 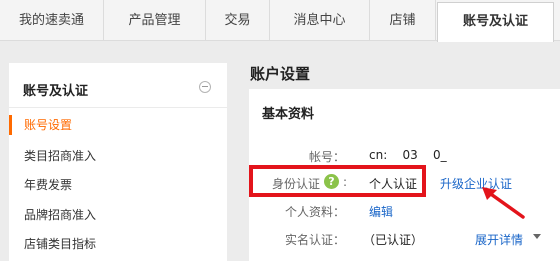 What do you see at coordinates (118, 185) in the screenshot?
I see `sidebar-item-annual-fee-invoice: 年费发票` at bounding box center [118, 185].